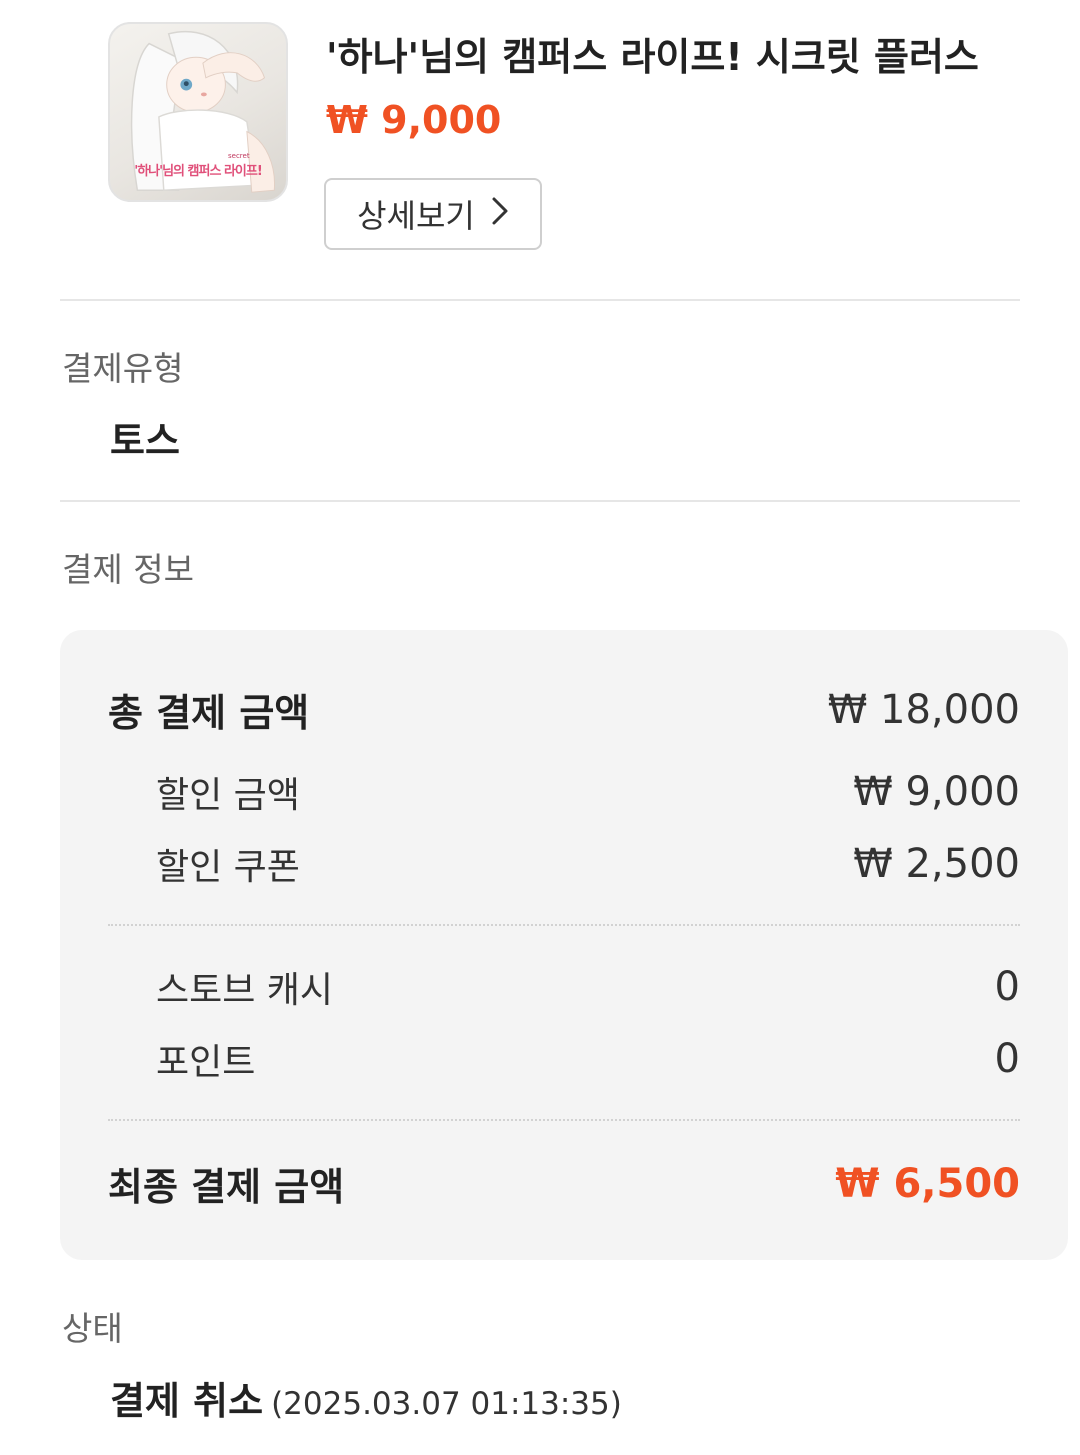 Image resolution: width=1080 pixels, height=1455 pixels. I want to click on status-value: 결제 취소, so click(187, 1401).